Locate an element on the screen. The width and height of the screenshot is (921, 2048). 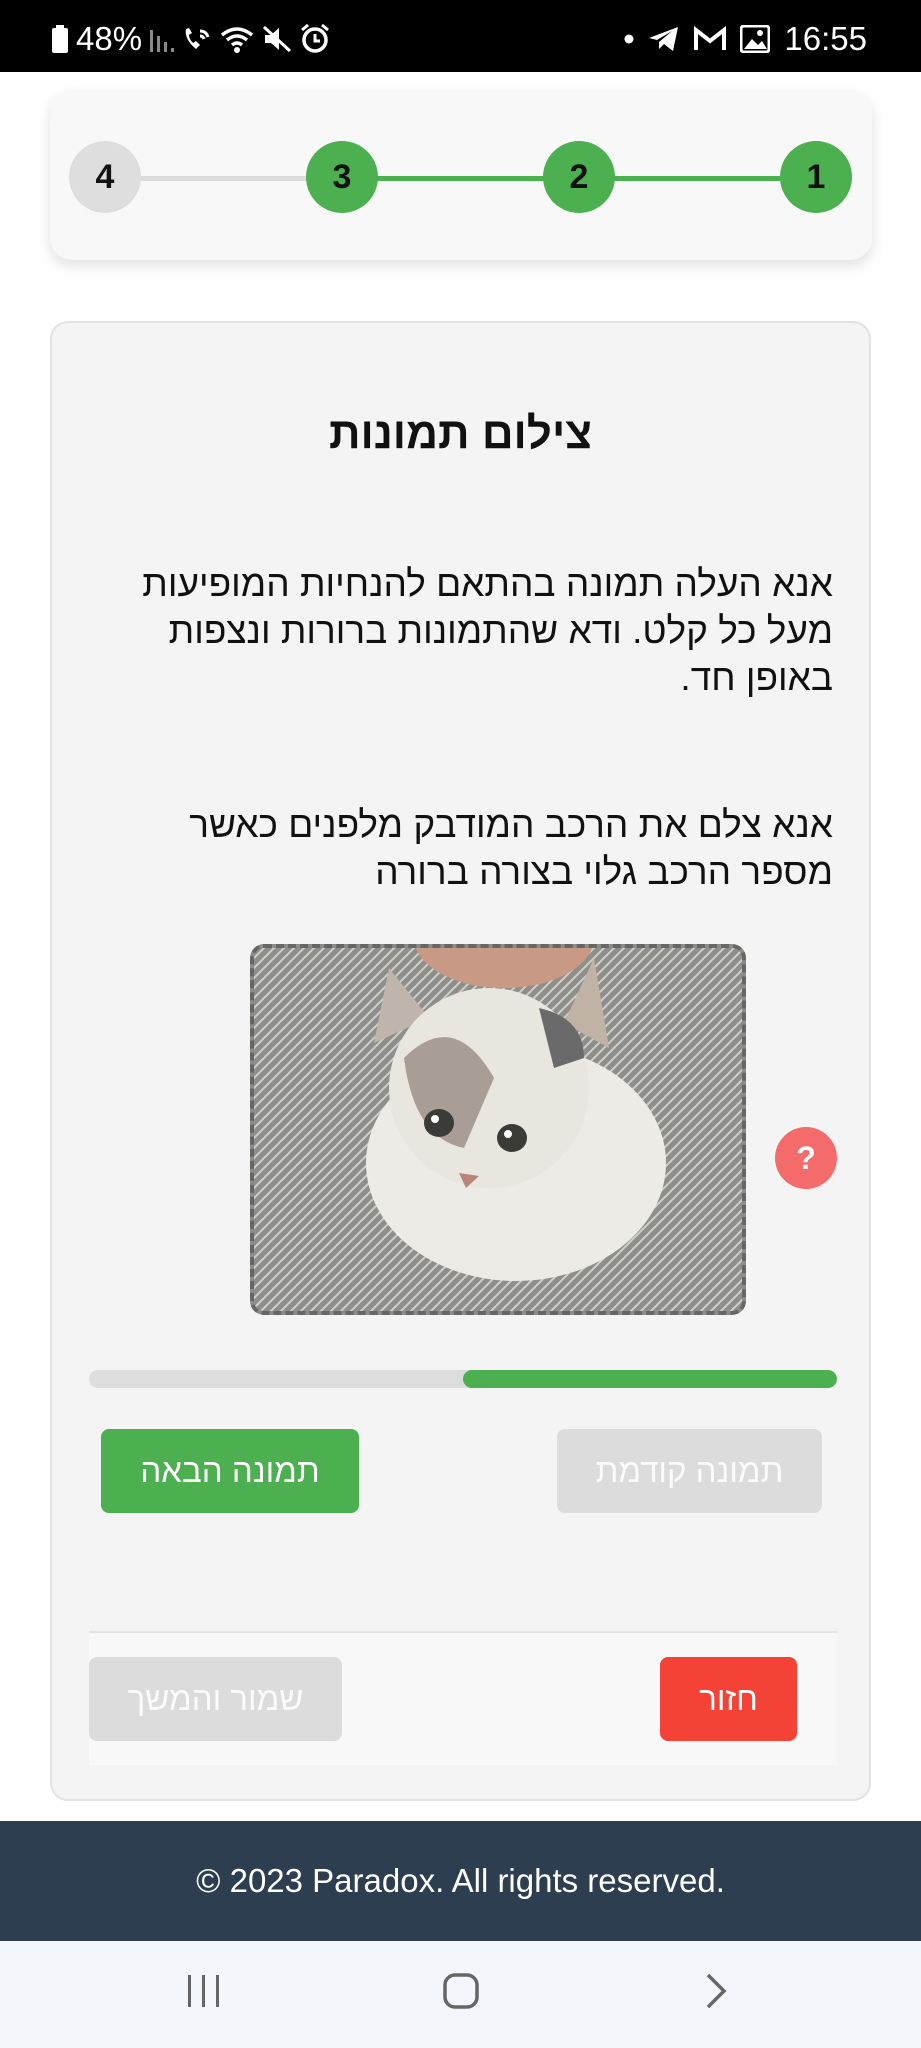
progress-stepper: 4 3 2 1 is located at coordinates (461, 175).